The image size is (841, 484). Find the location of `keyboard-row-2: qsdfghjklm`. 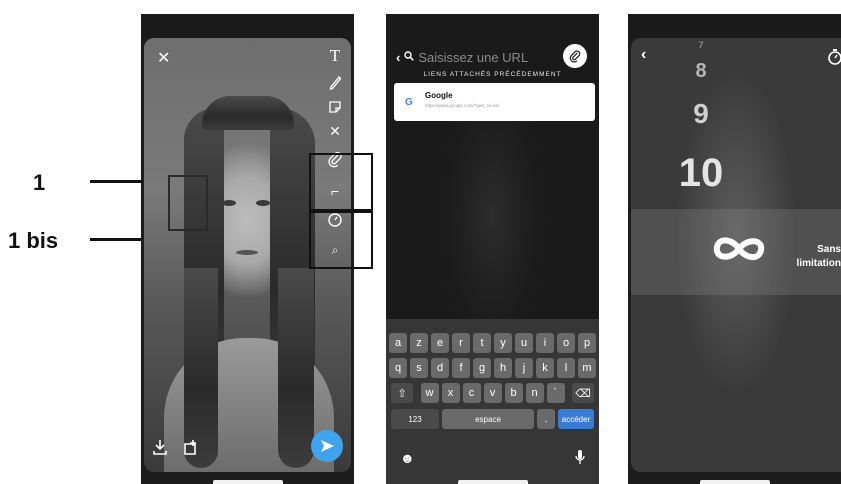

keyboard-row-2: qsdfghjklm is located at coordinates (492, 368).